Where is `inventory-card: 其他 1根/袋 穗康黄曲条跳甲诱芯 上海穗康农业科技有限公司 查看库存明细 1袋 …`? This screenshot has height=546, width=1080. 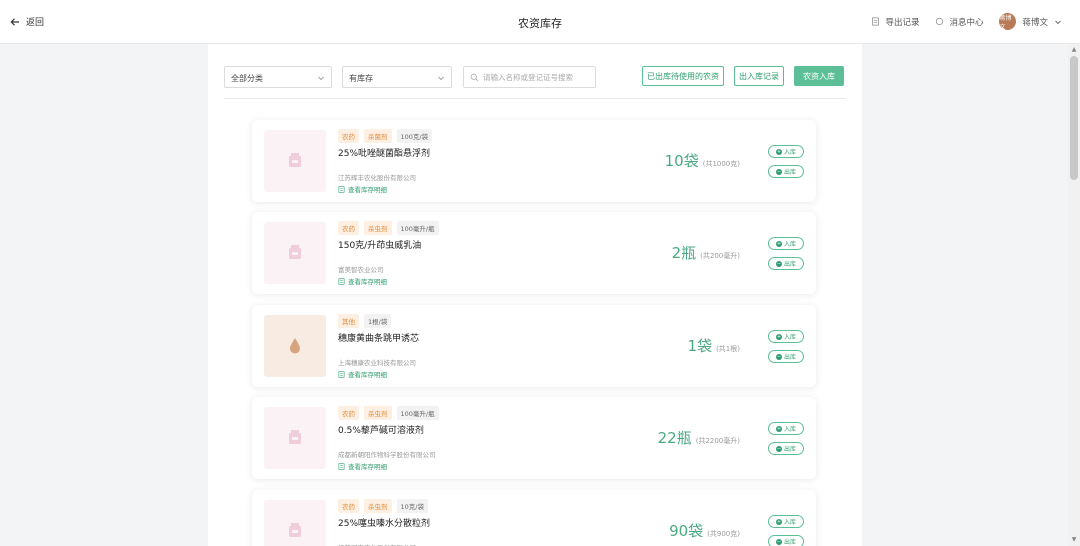
inventory-card: 其他 1根/袋 穗康黄曲条跳甲诱芯 上海穗康农业科技有限公司 查看库存明细 1袋 … is located at coordinates (534, 346).